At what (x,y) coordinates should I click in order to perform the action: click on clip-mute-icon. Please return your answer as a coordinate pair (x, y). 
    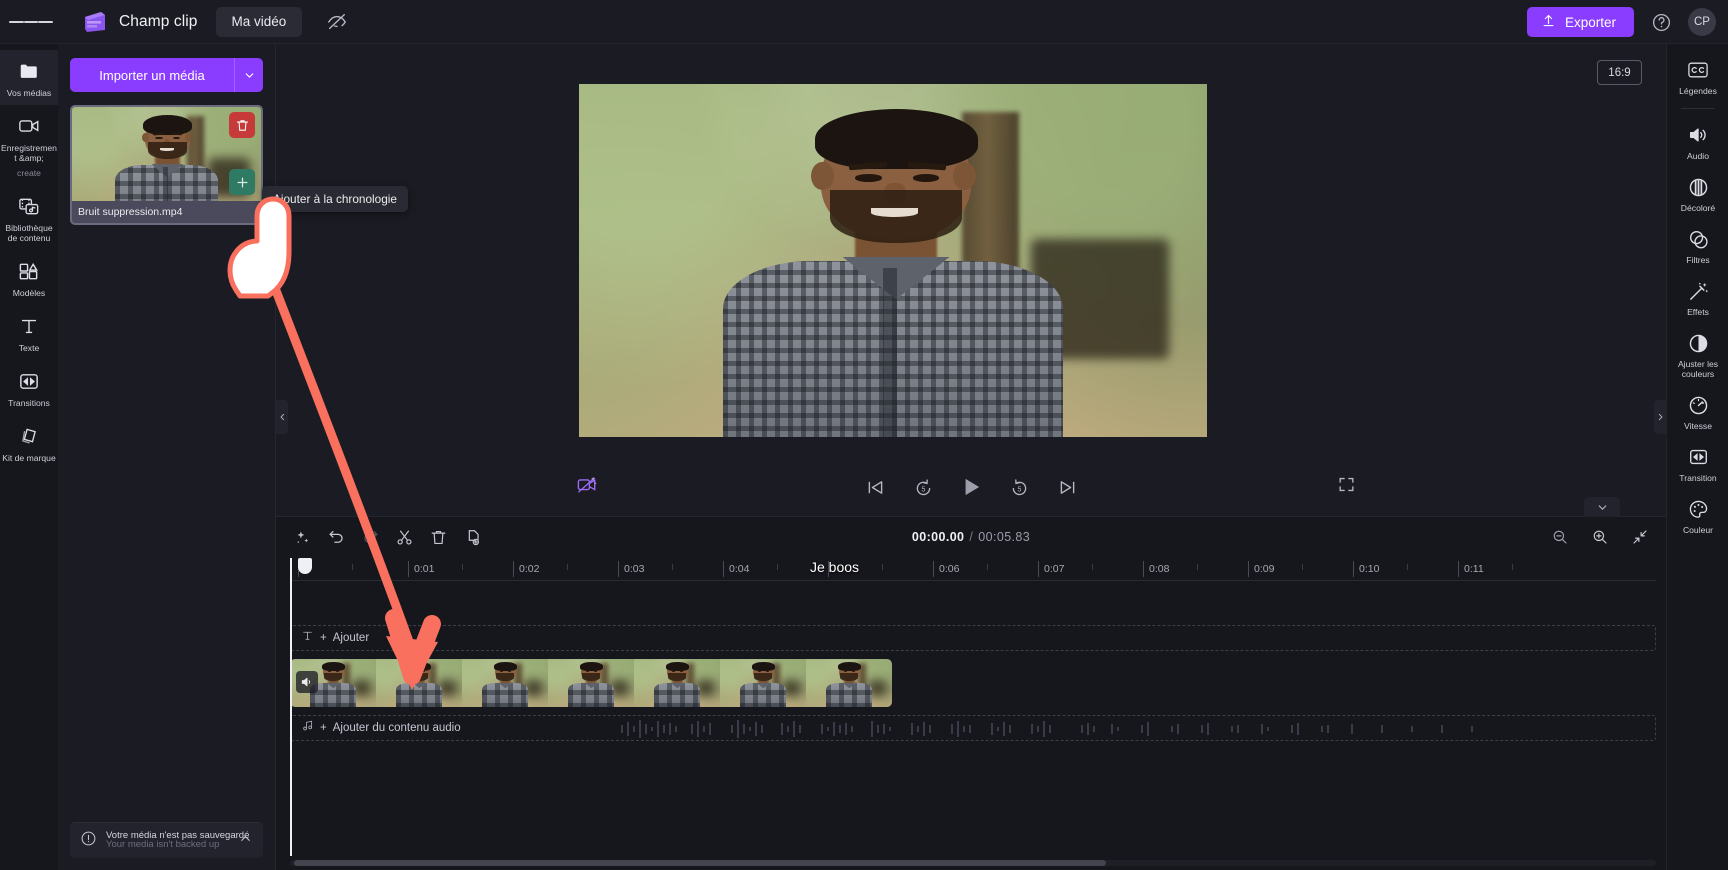
    Looking at the image, I should click on (307, 682).